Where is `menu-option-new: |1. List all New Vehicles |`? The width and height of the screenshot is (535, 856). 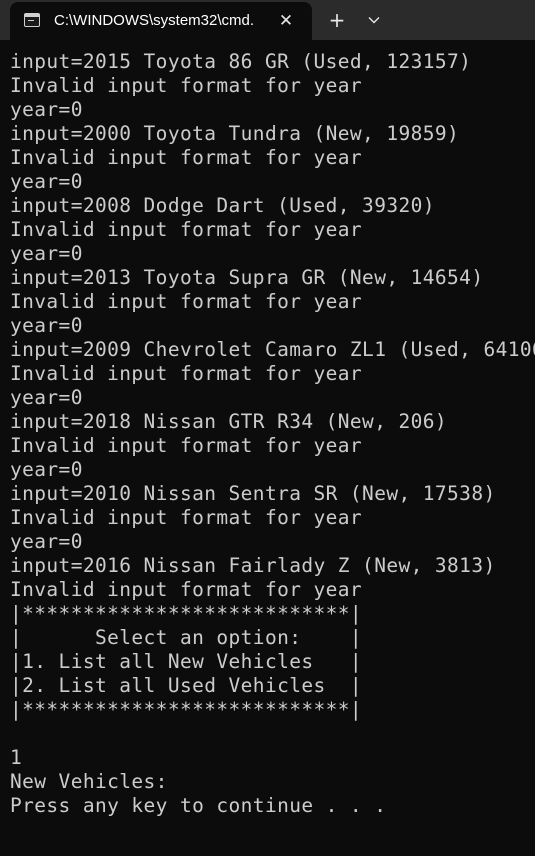
menu-option-new: |1. List all New Vehicles | is located at coordinates (186, 661).